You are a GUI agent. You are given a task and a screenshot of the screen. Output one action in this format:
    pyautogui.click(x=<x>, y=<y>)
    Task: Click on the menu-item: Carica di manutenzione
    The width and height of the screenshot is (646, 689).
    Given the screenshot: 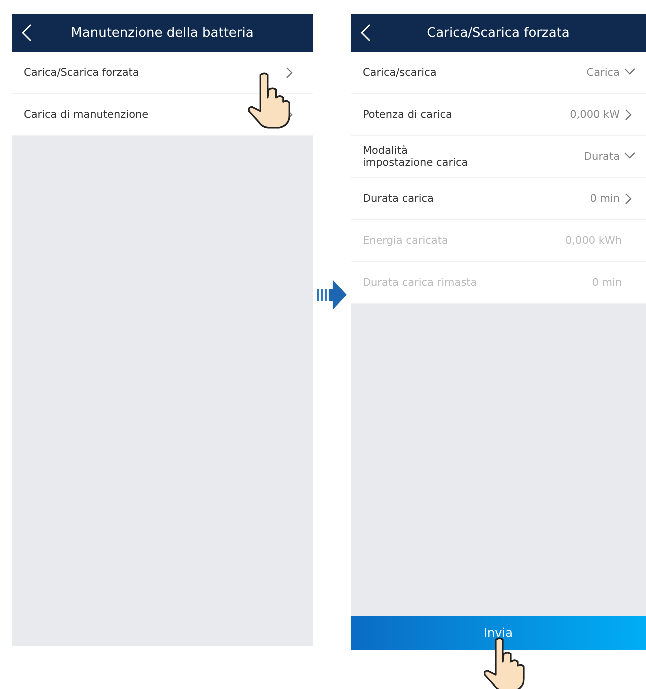 What is the action you would take?
    pyautogui.click(x=163, y=115)
    